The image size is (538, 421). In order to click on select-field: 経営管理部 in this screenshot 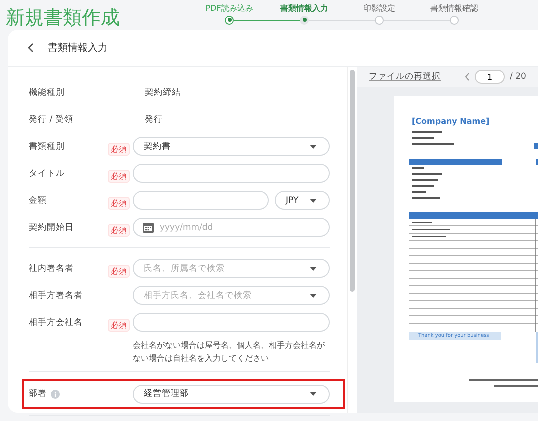, I will do `click(231, 394)`.